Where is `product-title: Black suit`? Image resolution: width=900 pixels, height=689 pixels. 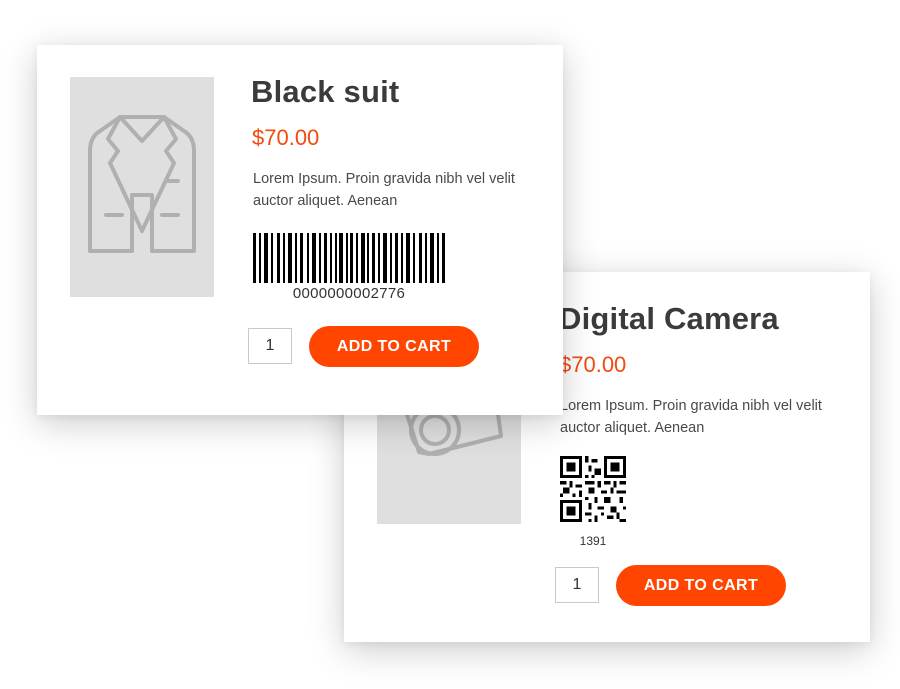 product-title: Black suit is located at coordinates (325, 91).